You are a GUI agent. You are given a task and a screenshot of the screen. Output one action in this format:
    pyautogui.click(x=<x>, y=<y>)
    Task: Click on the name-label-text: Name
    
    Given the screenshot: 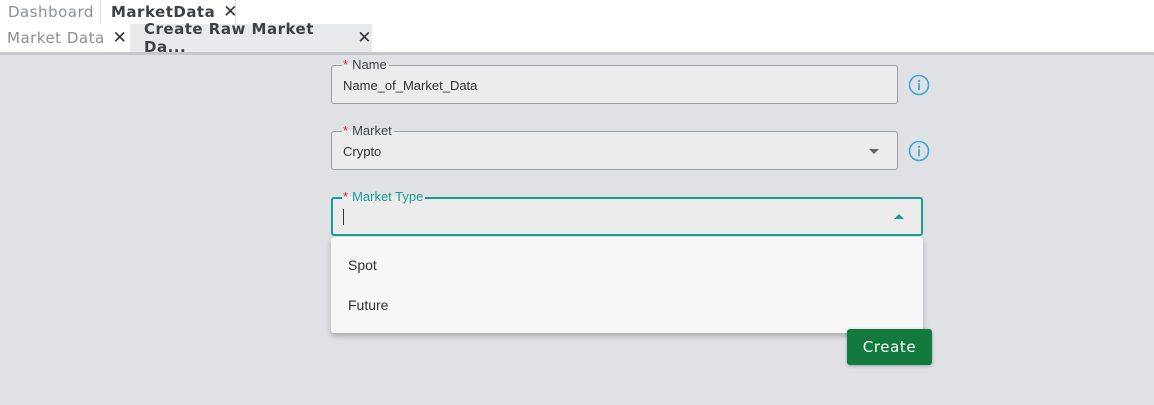 What is the action you would take?
    pyautogui.click(x=369, y=64)
    